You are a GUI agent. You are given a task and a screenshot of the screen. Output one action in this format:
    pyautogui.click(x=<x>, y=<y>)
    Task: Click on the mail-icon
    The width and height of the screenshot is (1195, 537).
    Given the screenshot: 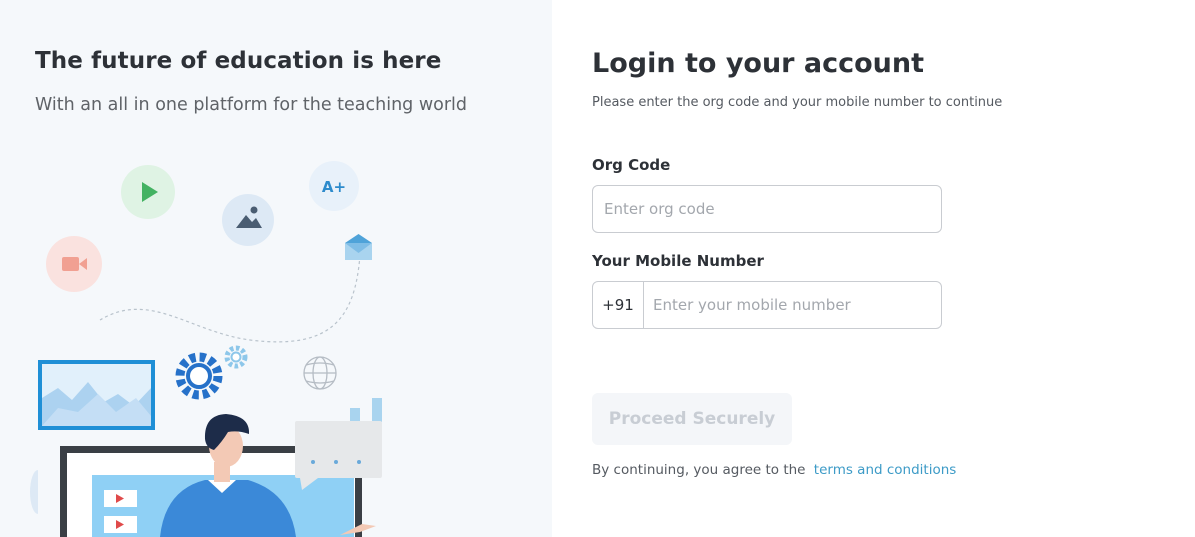 What is the action you would take?
    pyautogui.click(x=358, y=247)
    